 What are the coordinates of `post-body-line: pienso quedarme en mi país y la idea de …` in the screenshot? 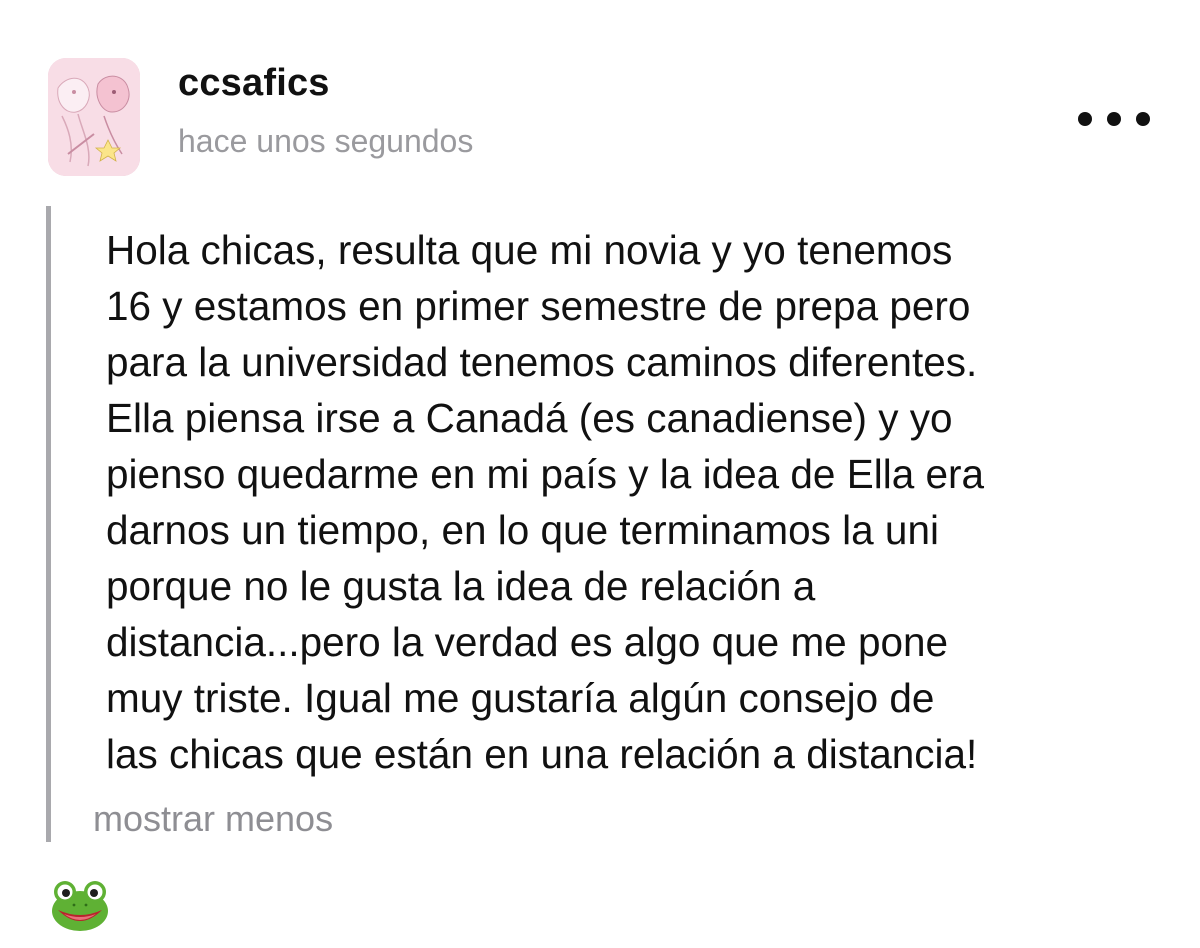 It's located at (545, 474).